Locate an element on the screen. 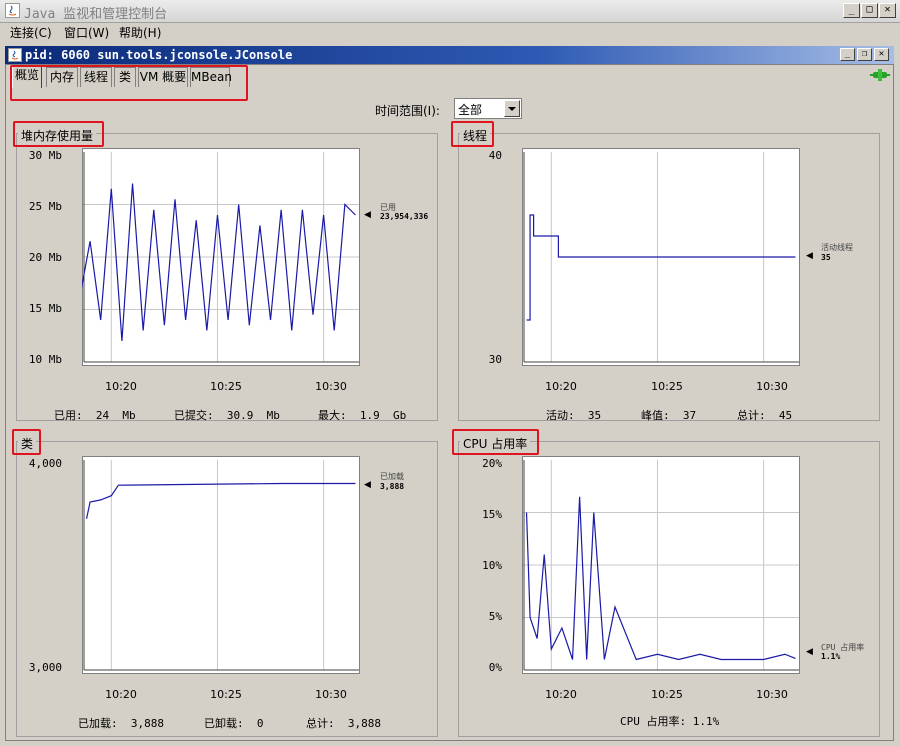 The height and width of the screenshot is (746, 900). frame-close-button: ✕ is located at coordinates (881, 54).